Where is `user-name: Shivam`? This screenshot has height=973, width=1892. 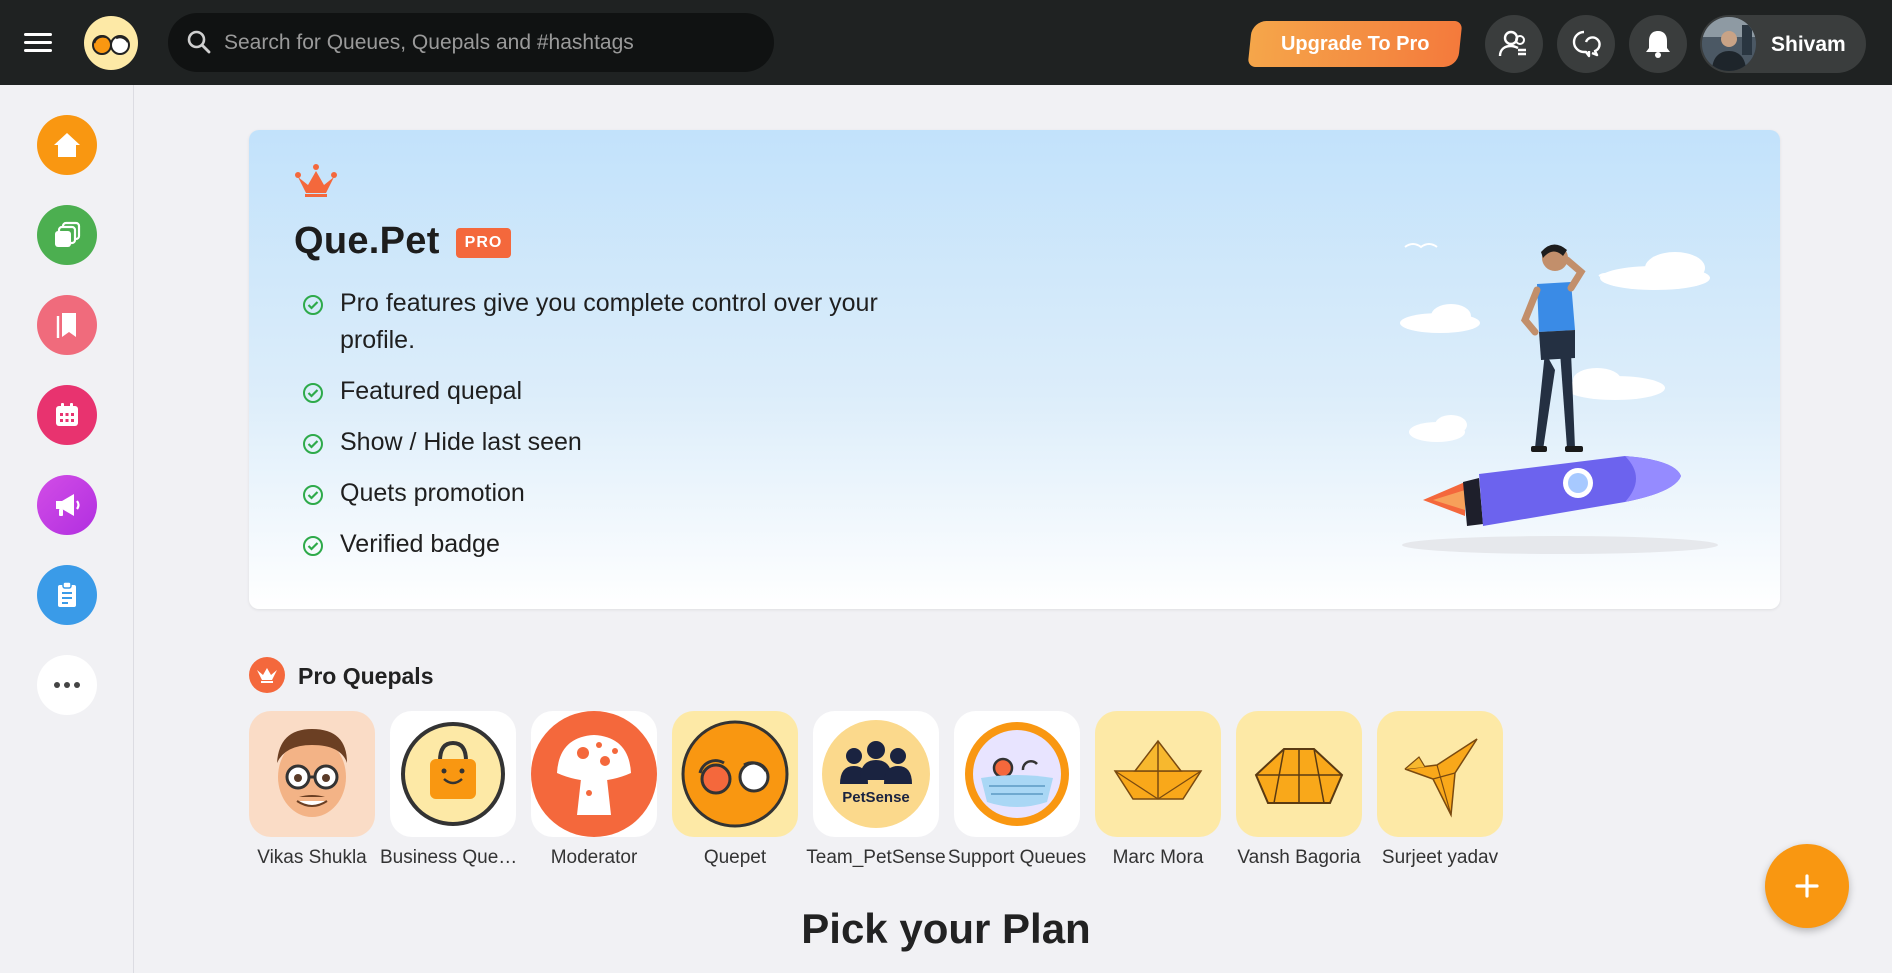
user-name: Shivam is located at coordinates (1808, 44).